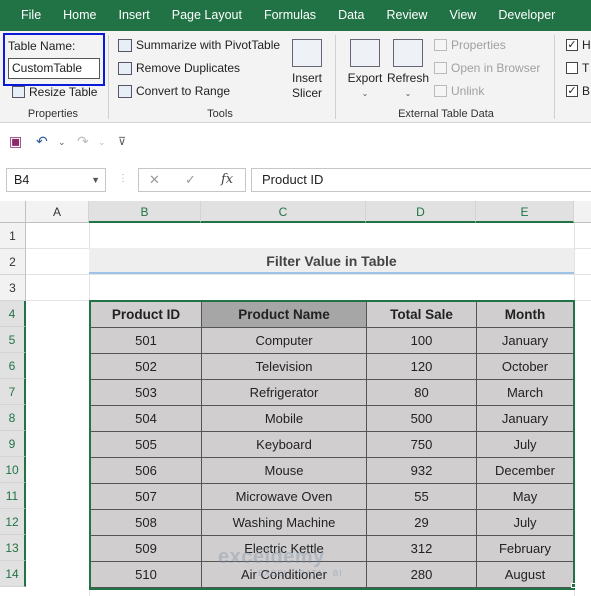 Image resolution: width=591 pixels, height=596 pixels. What do you see at coordinates (421, 212) in the screenshot?
I see `column-header-d: D` at bounding box center [421, 212].